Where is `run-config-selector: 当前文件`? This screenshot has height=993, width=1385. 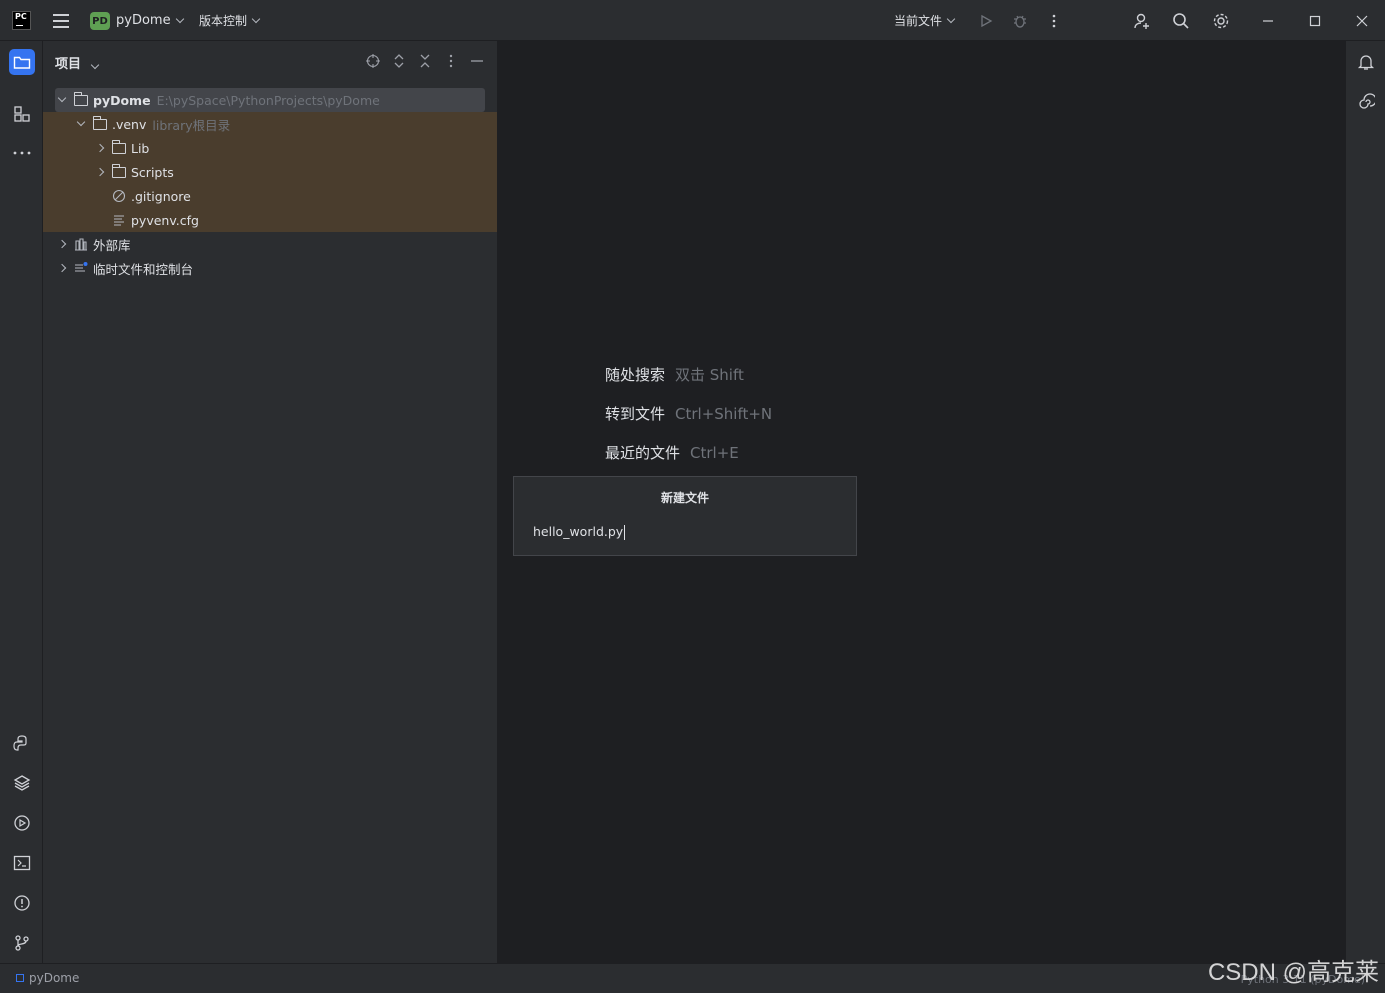
run-config-selector: 当前文件 is located at coordinates (925, 20).